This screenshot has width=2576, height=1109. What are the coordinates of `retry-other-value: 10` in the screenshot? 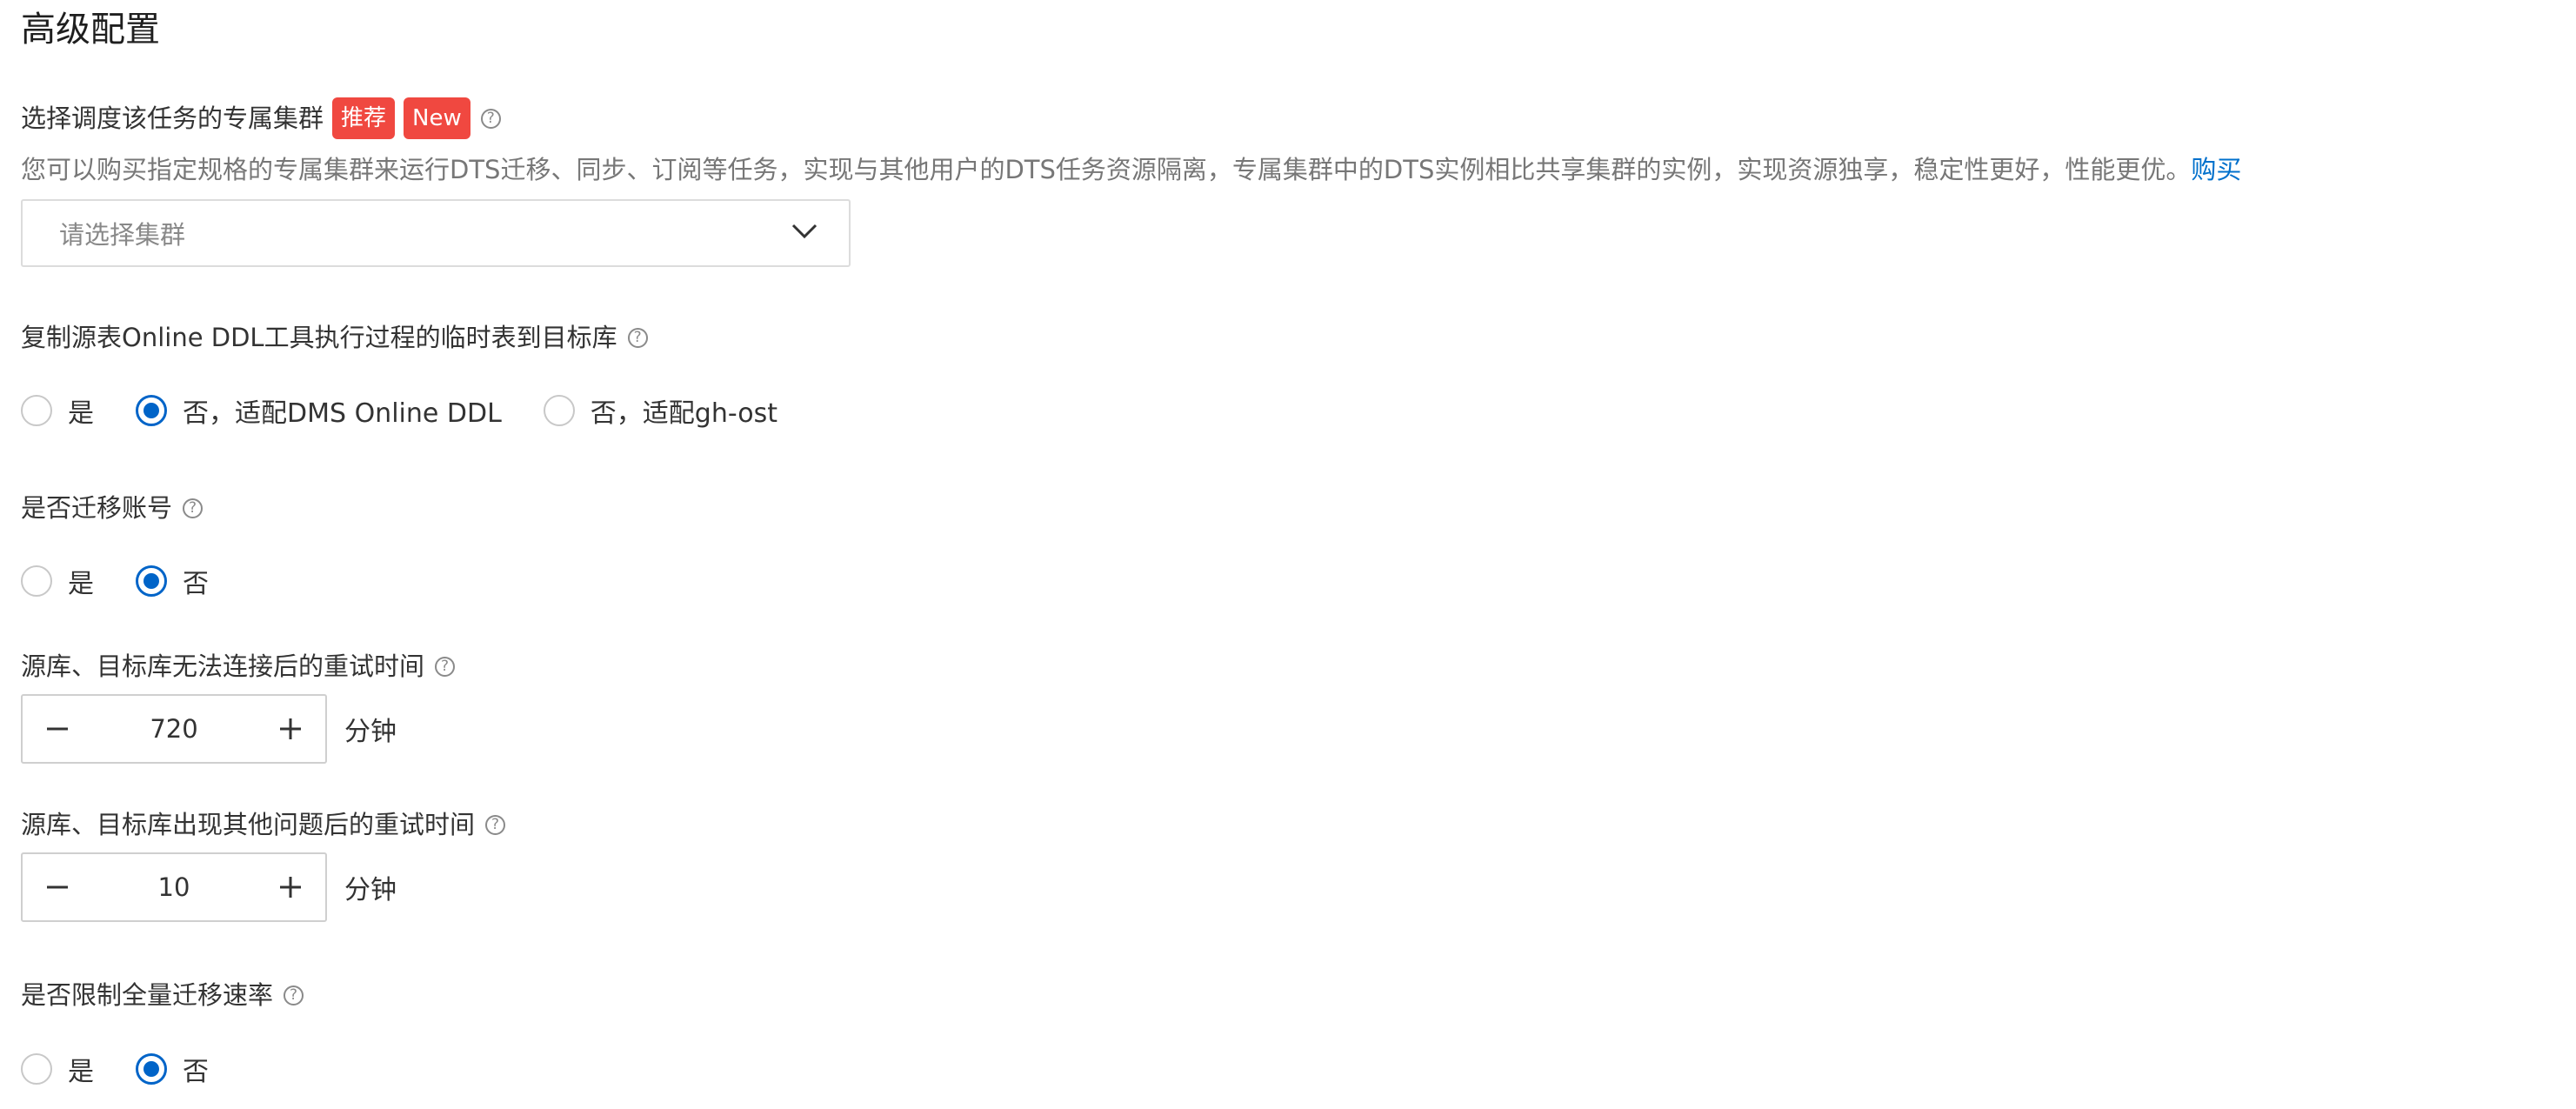 It's located at (174, 887).